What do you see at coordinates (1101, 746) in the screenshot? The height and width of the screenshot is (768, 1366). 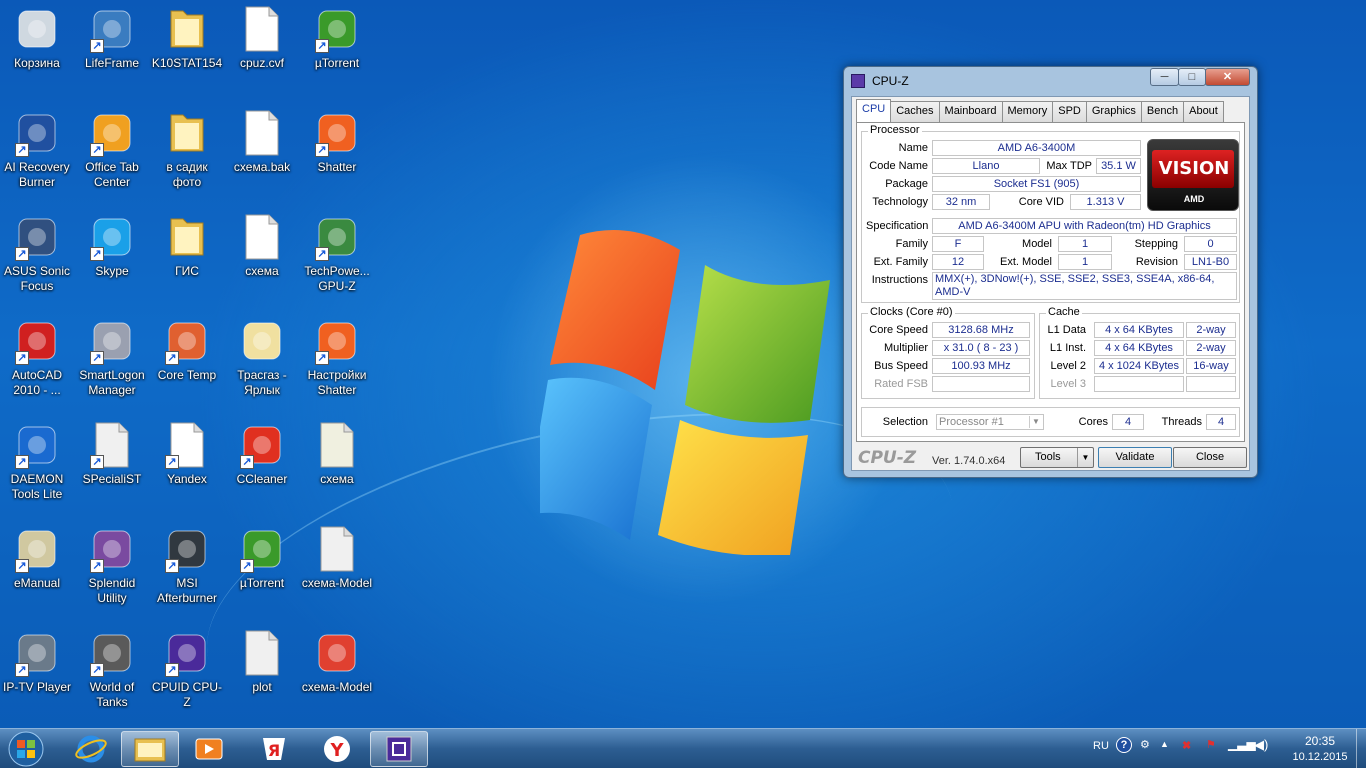 I see `language-indicator: RU` at bounding box center [1101, 746].